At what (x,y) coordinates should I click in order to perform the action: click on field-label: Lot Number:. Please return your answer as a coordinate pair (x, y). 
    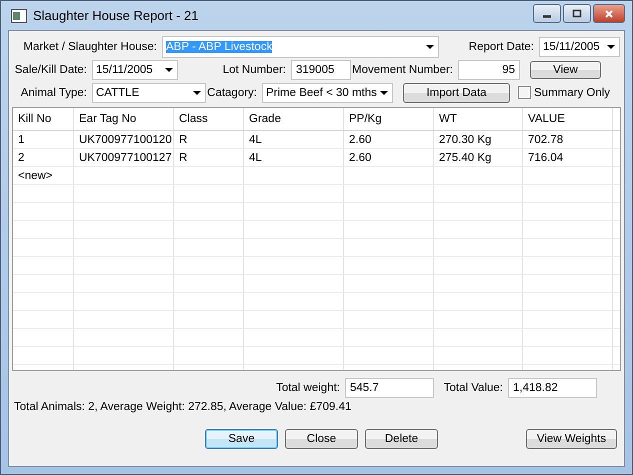
    Looking at the image, I should click on (254, 70).